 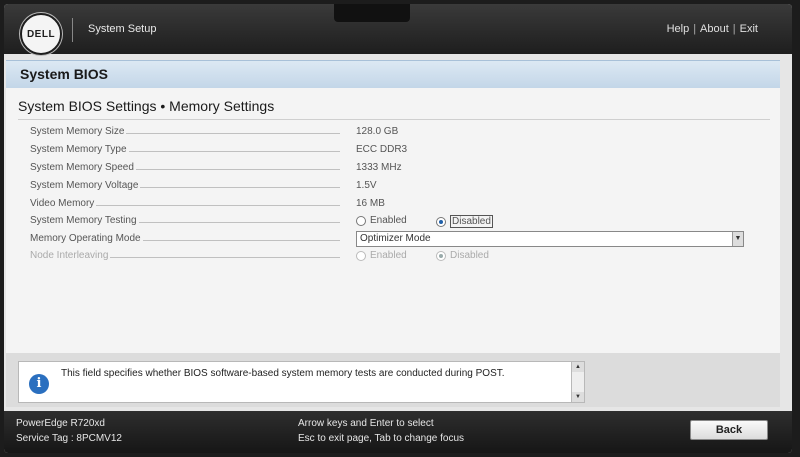 What do you see at coordinates (69, 438) in the screenshot?
I see `service-tag: Service Tag : 8PCMV12` at bounding box center [69, 438].